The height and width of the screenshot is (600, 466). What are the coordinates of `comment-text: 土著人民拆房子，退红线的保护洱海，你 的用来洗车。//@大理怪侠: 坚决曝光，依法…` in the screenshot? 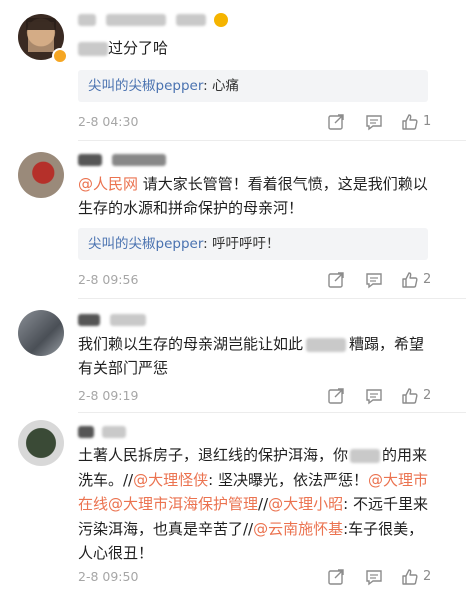 It's located at (253, 504).